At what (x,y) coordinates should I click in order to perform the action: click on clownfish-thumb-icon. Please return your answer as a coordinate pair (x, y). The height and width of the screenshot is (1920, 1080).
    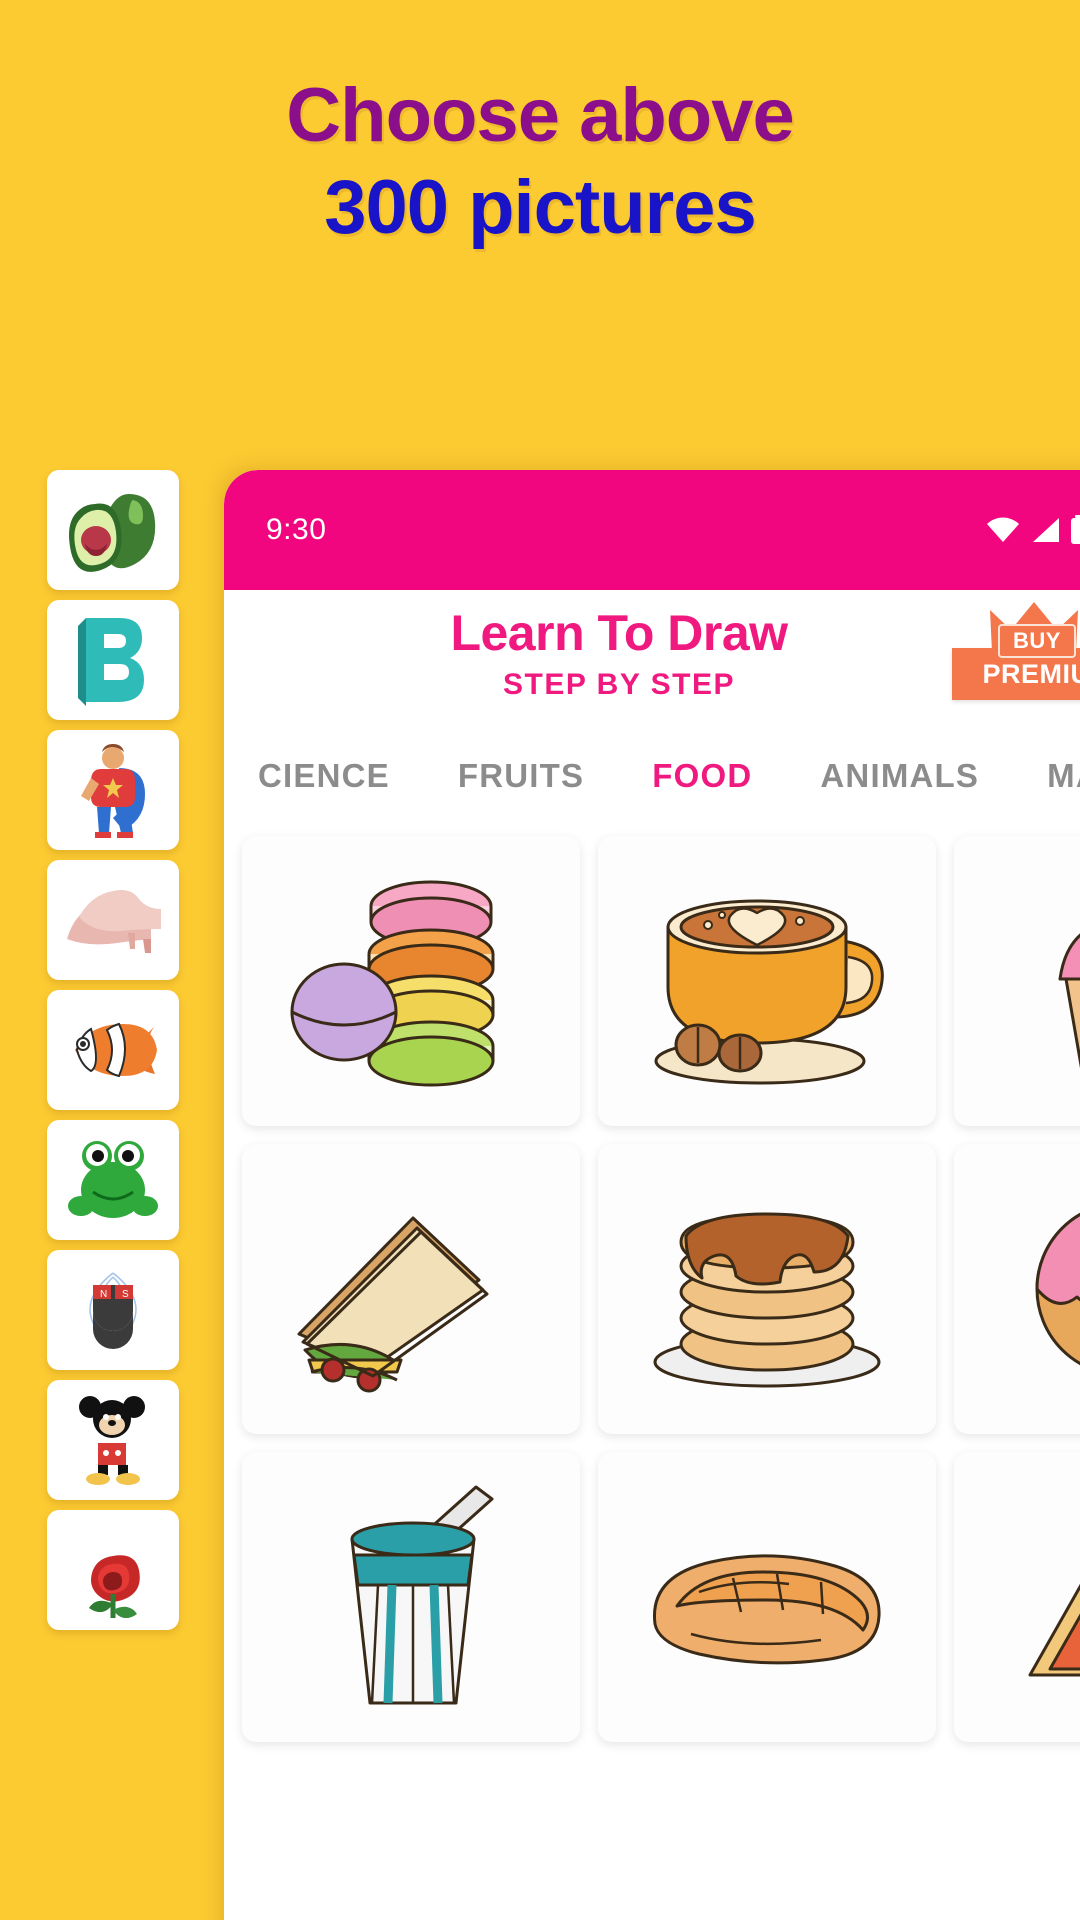
    Looking at the image, I should click on (113, 1050).